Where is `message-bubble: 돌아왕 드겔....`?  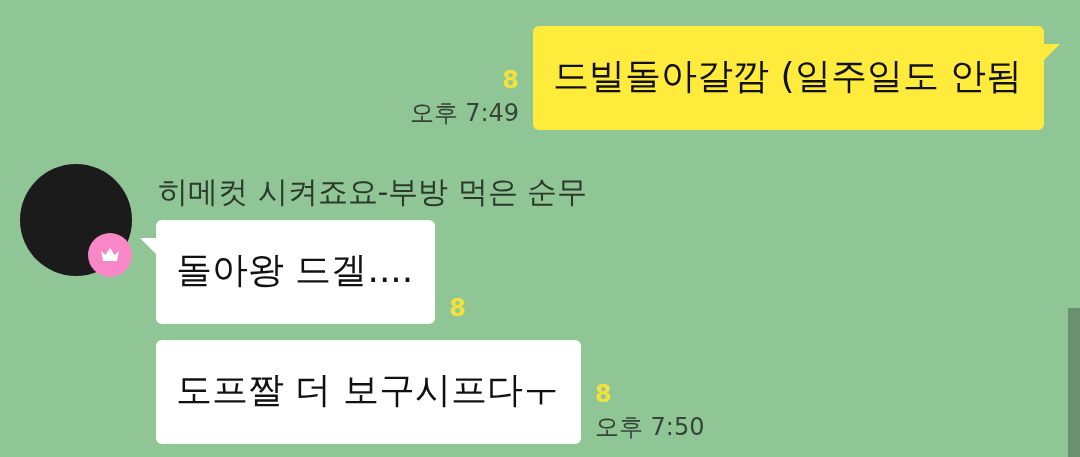
message-bubble: 돌아왕 드겔.... is located at coordinates (296, 272).